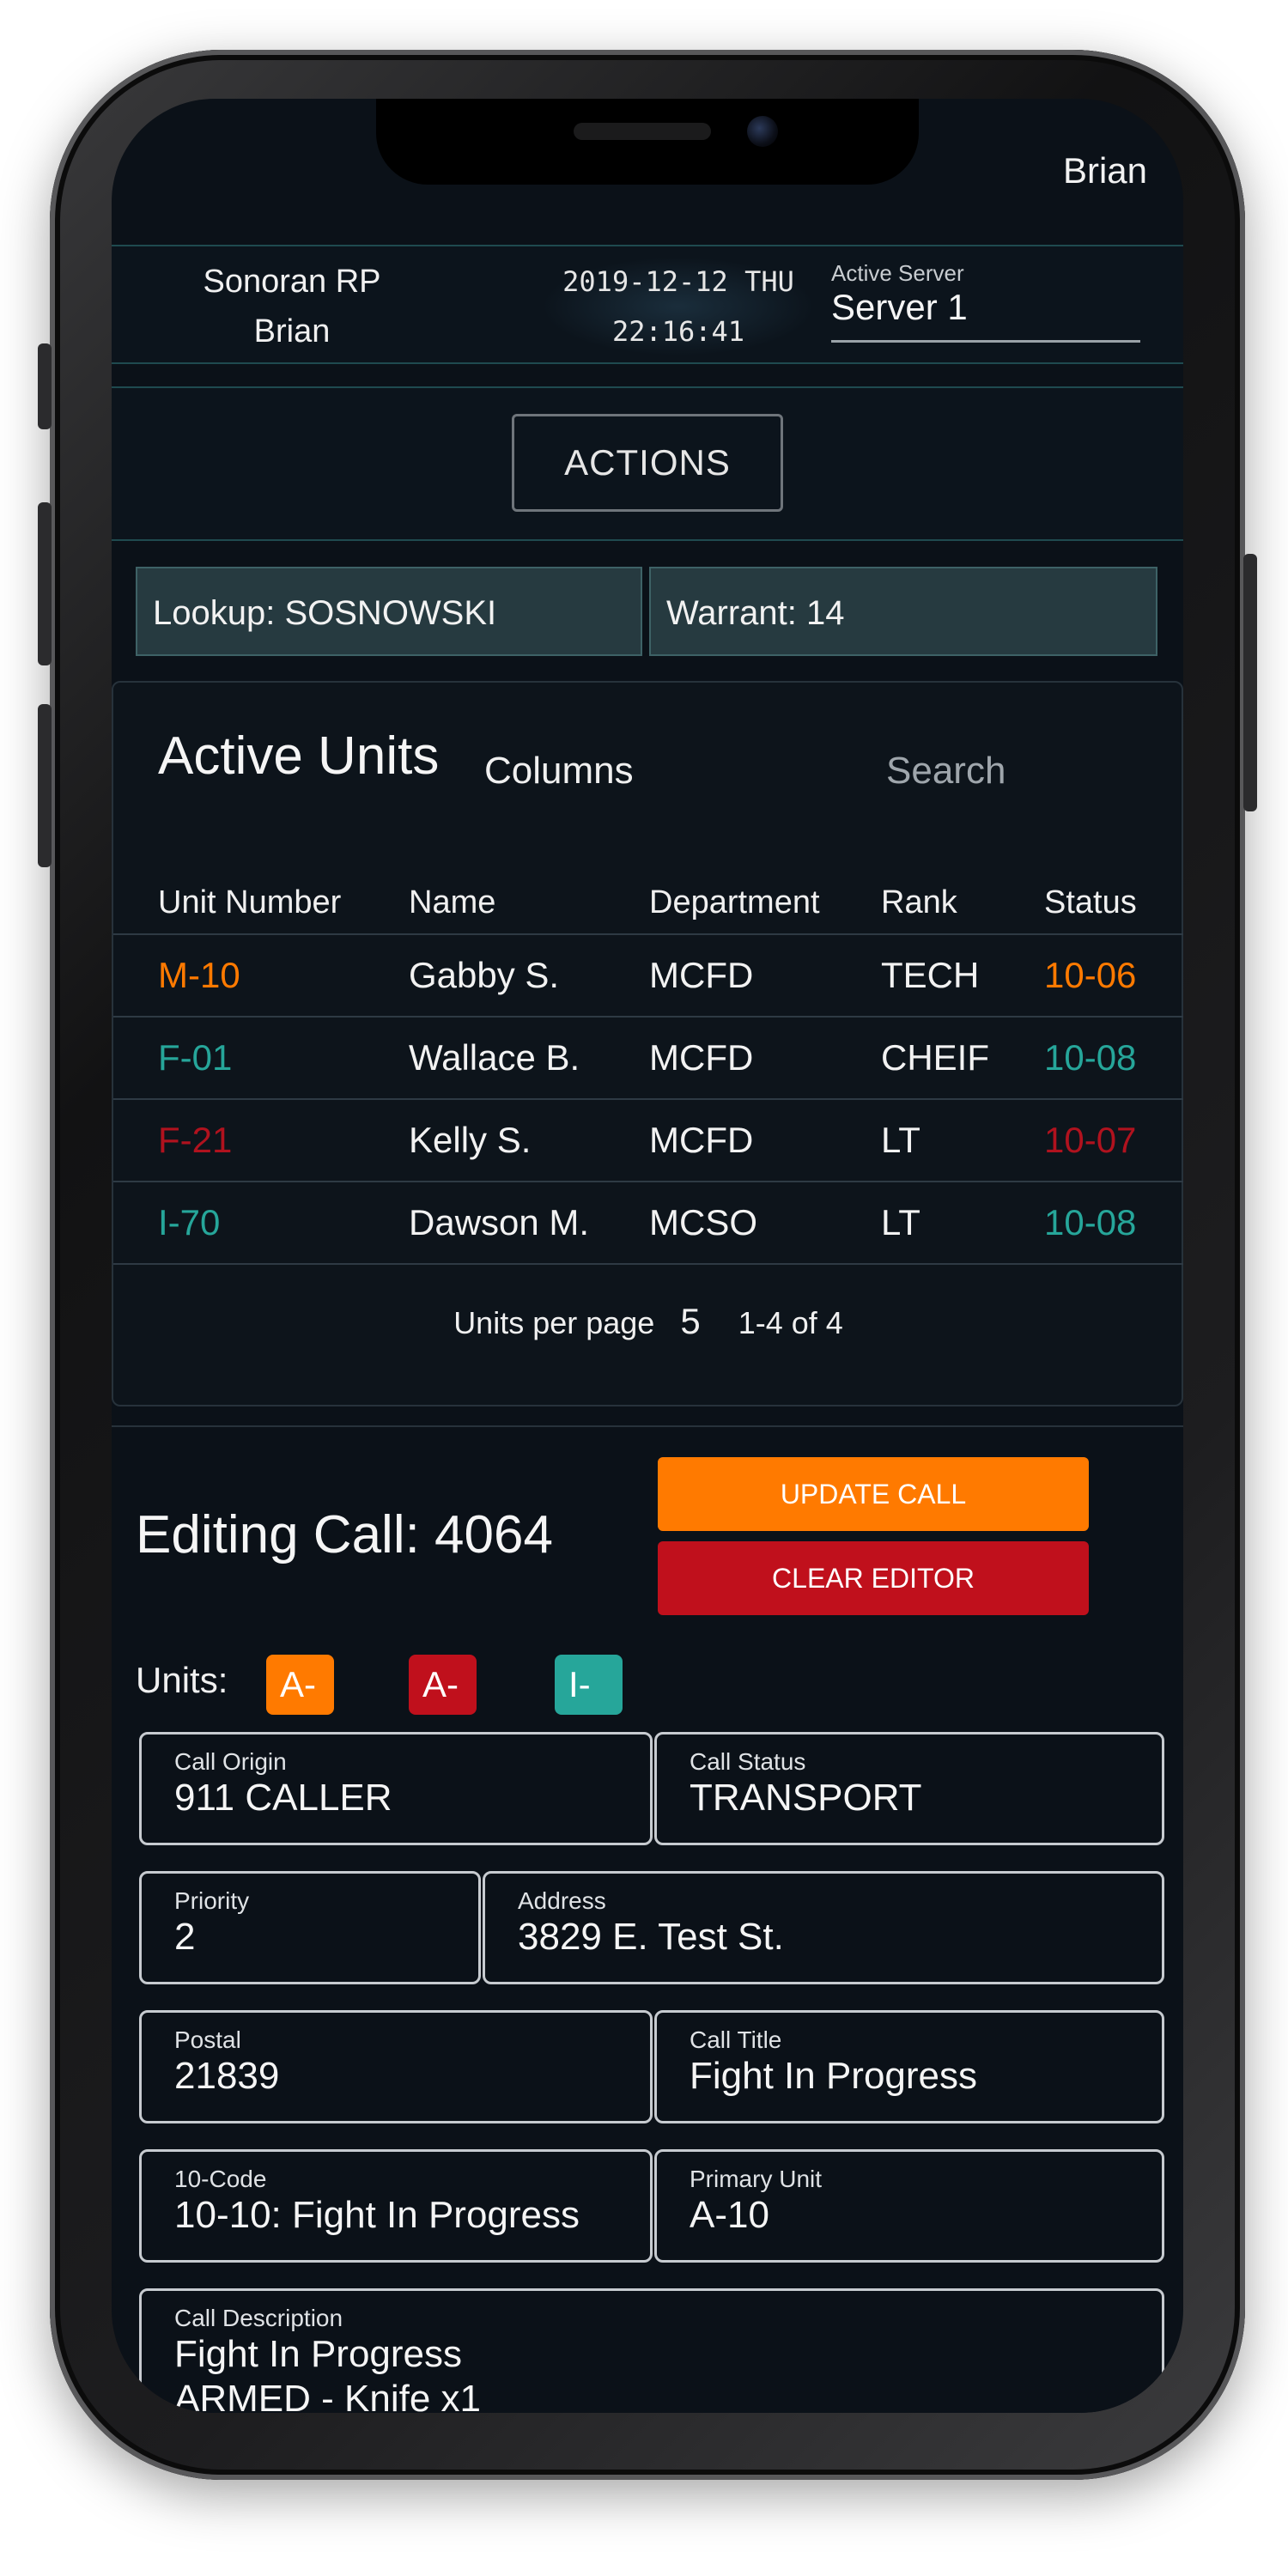 The width and height of the screenshot is (1288, 2576). I want to click on unit-rank: TECH, so click(962, 976).